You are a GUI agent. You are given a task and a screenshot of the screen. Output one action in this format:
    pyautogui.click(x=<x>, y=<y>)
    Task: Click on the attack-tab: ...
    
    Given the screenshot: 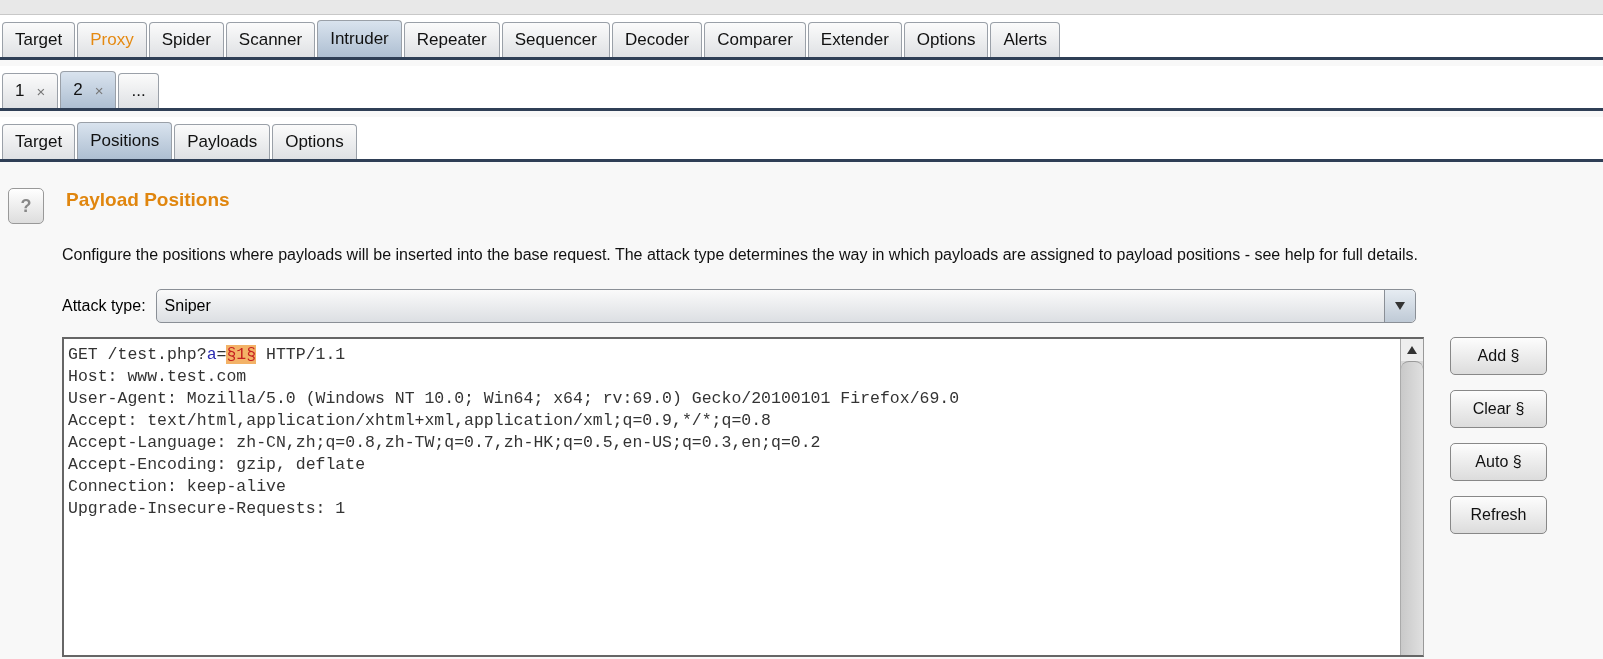 What is the action you would take?
    pyautogui.click(x=138, y=90)
    